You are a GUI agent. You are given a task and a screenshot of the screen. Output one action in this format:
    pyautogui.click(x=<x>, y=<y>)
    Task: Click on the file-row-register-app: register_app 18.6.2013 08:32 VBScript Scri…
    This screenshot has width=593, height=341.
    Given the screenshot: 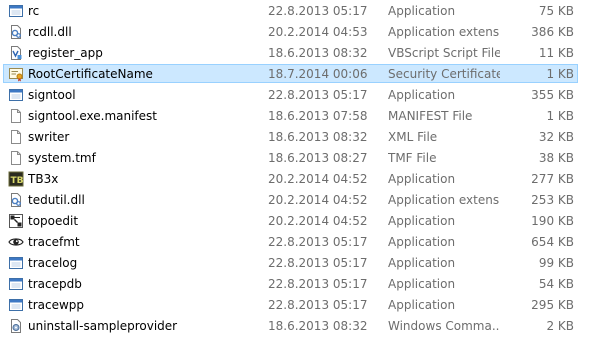 What is the action you would take?
    pyautogui.click(x=296, y=53)
    